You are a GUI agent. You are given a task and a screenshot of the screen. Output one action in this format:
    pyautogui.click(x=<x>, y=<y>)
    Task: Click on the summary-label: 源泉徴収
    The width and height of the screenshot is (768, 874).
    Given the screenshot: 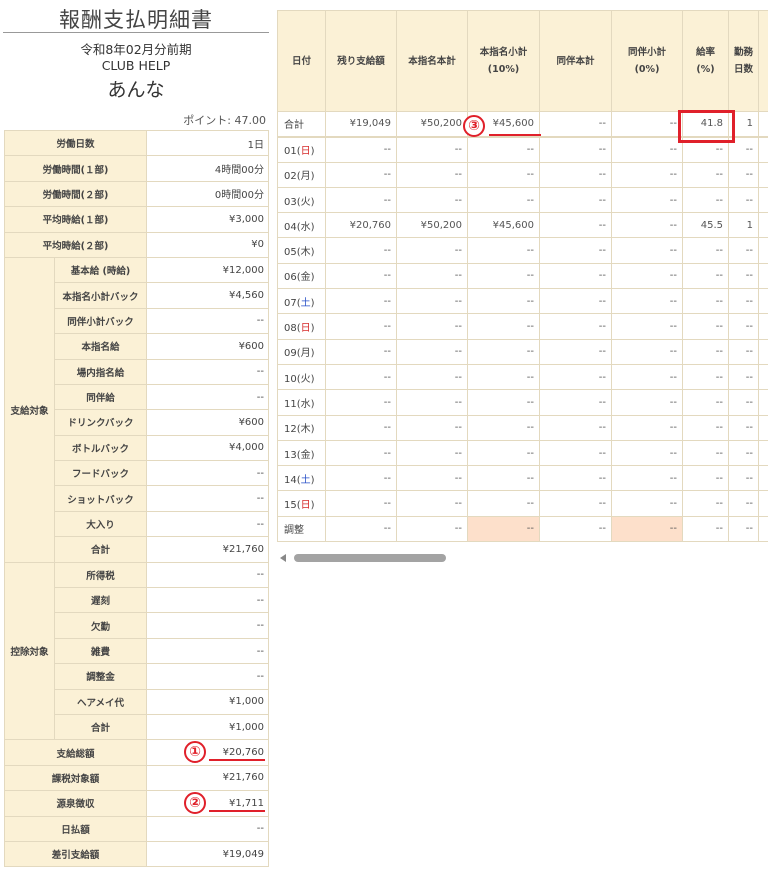 What is the action you would take?
    pyautogui.click(x=75, y=803)
    